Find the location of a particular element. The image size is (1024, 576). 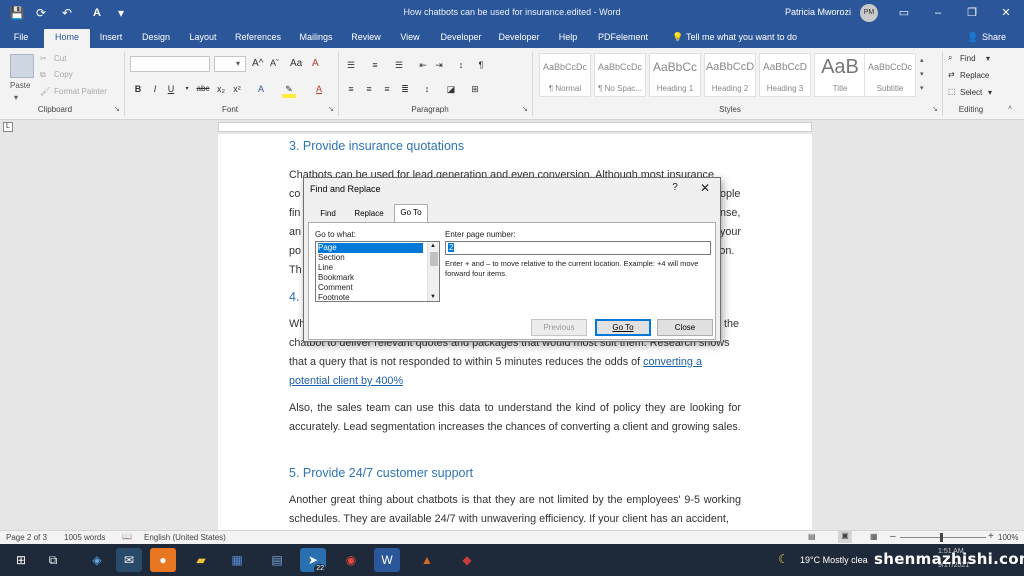

list-item-line: Line is located at coordinates (370, 268).